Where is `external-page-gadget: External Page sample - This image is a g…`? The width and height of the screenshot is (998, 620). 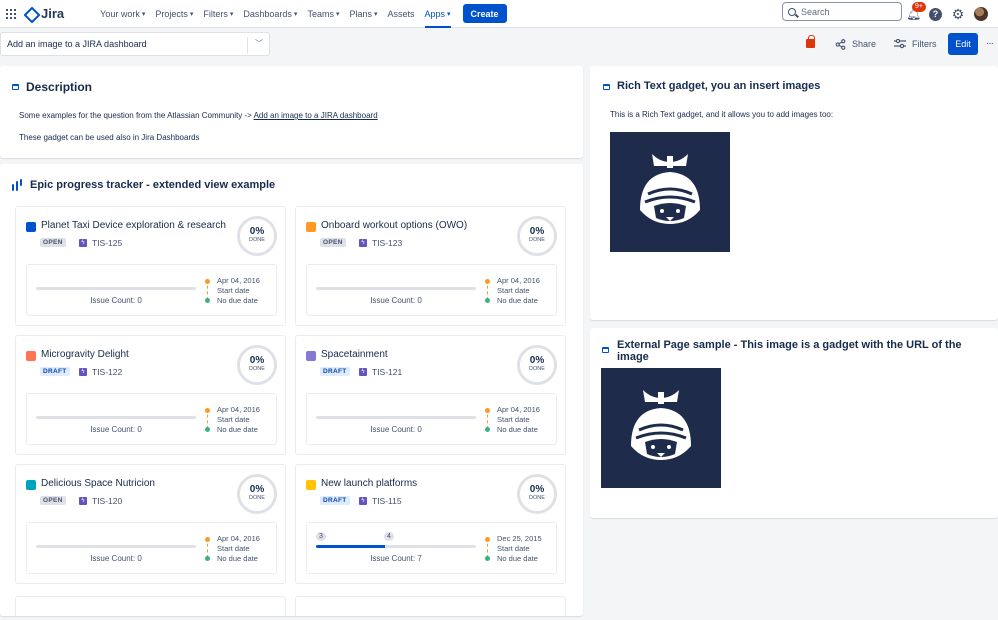
external-page-gadget: External Page sample - This image is a g… is located at coordinates (794, 423).